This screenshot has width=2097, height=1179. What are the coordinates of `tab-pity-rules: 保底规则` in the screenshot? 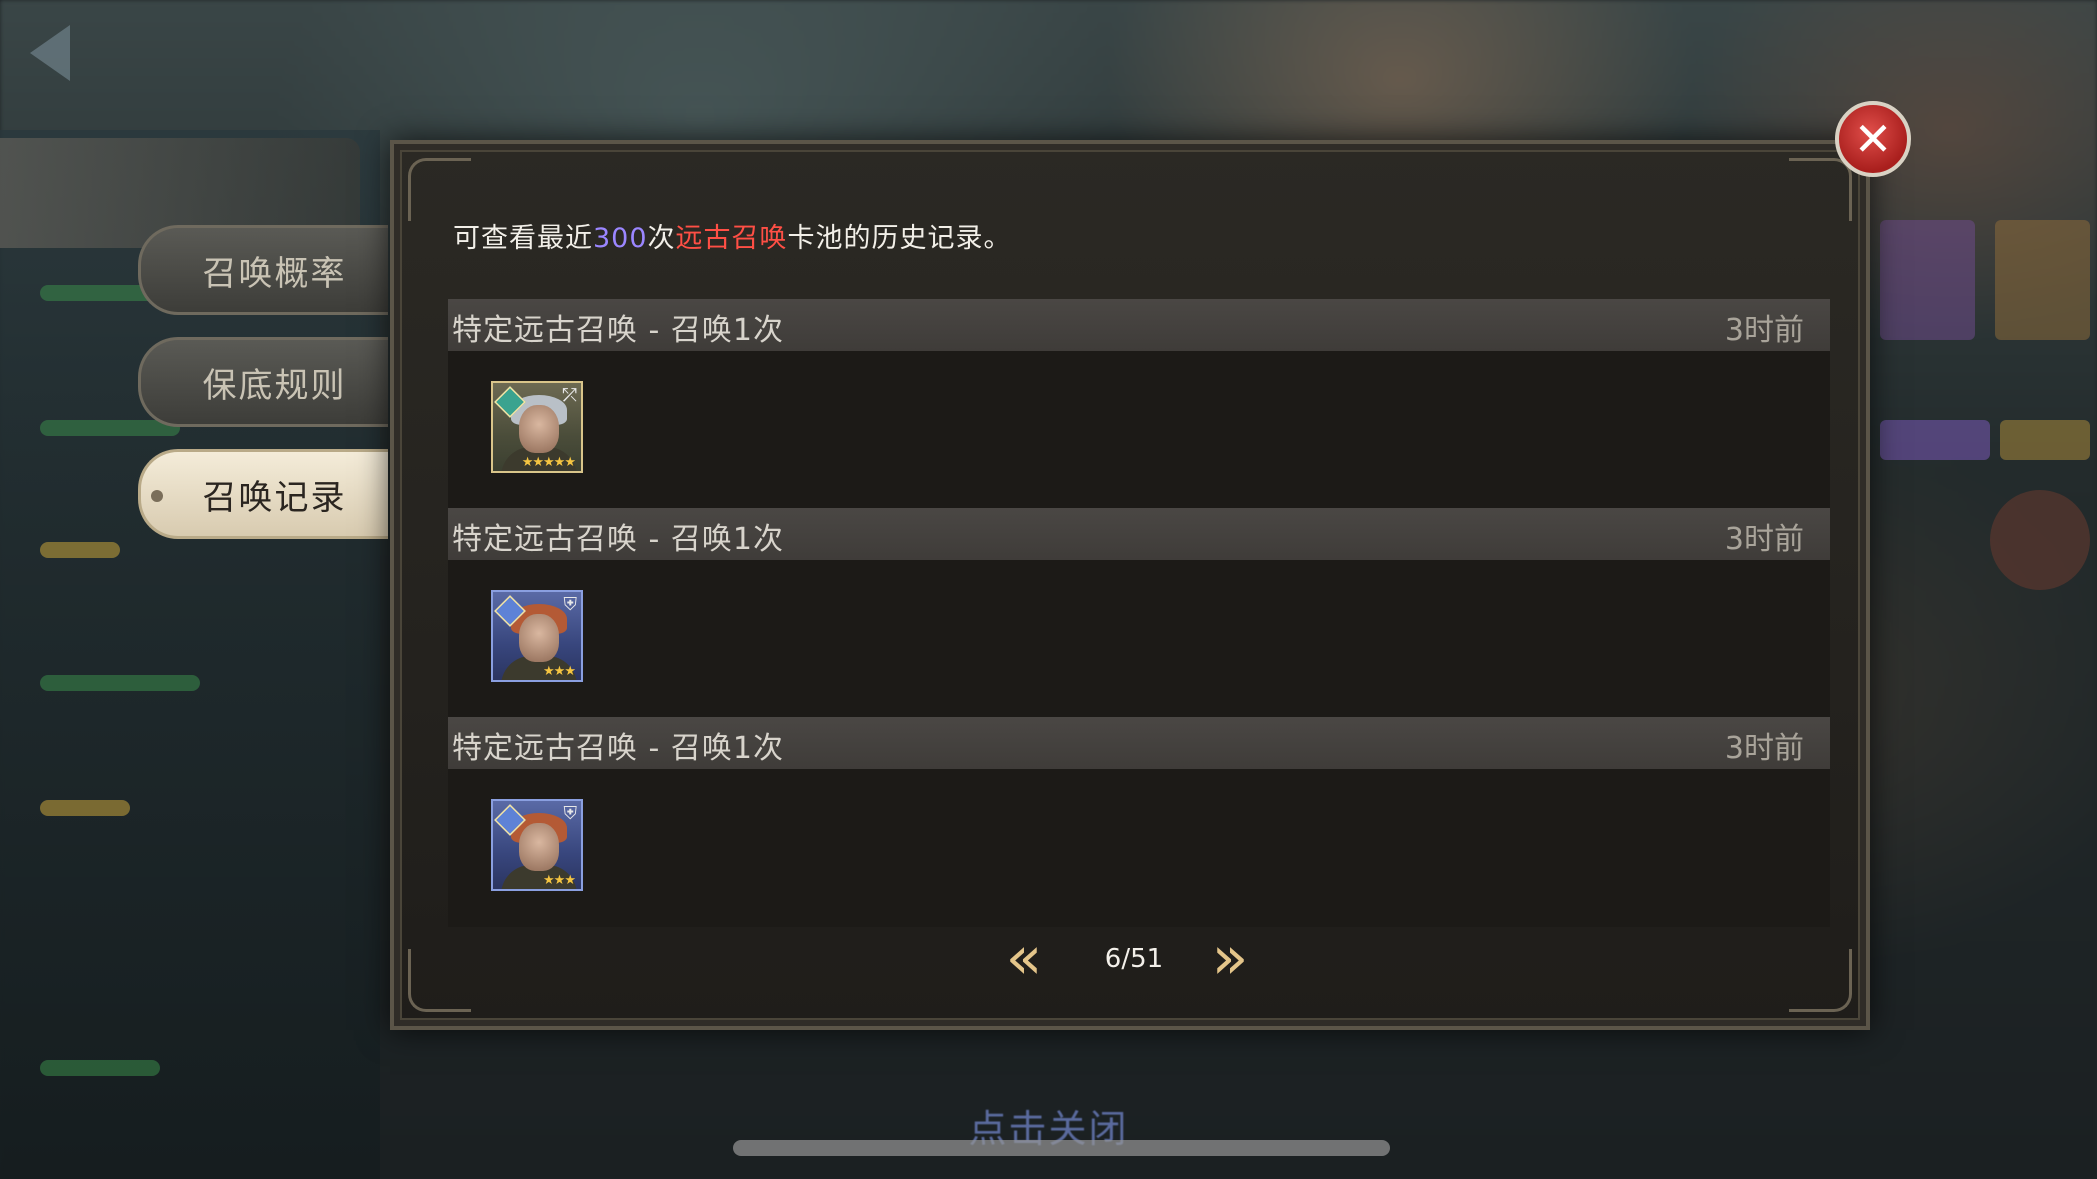 It's located at (263, 382).